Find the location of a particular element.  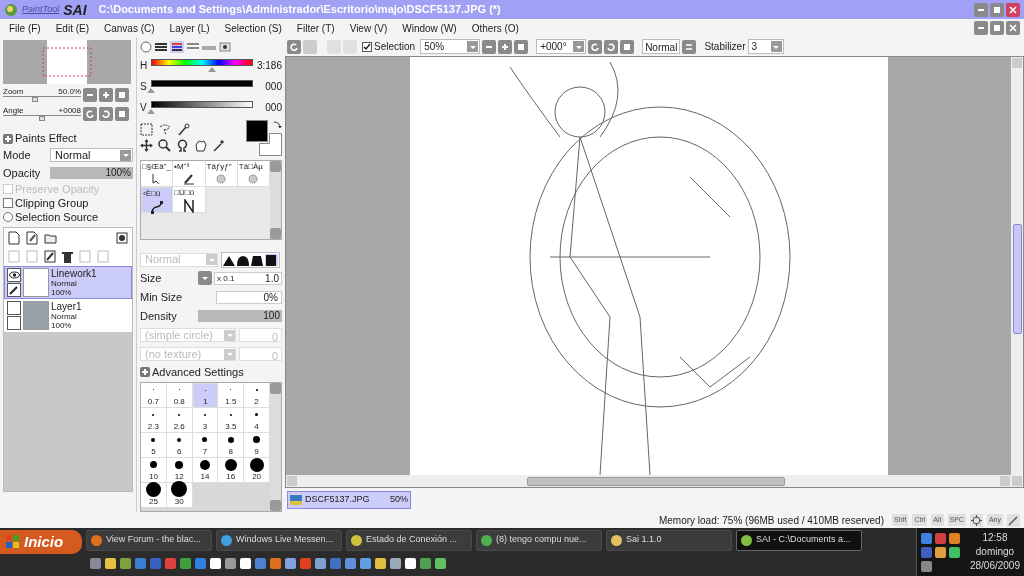

brush-size-preset: 0.7 is located at coordinates (154, 395).